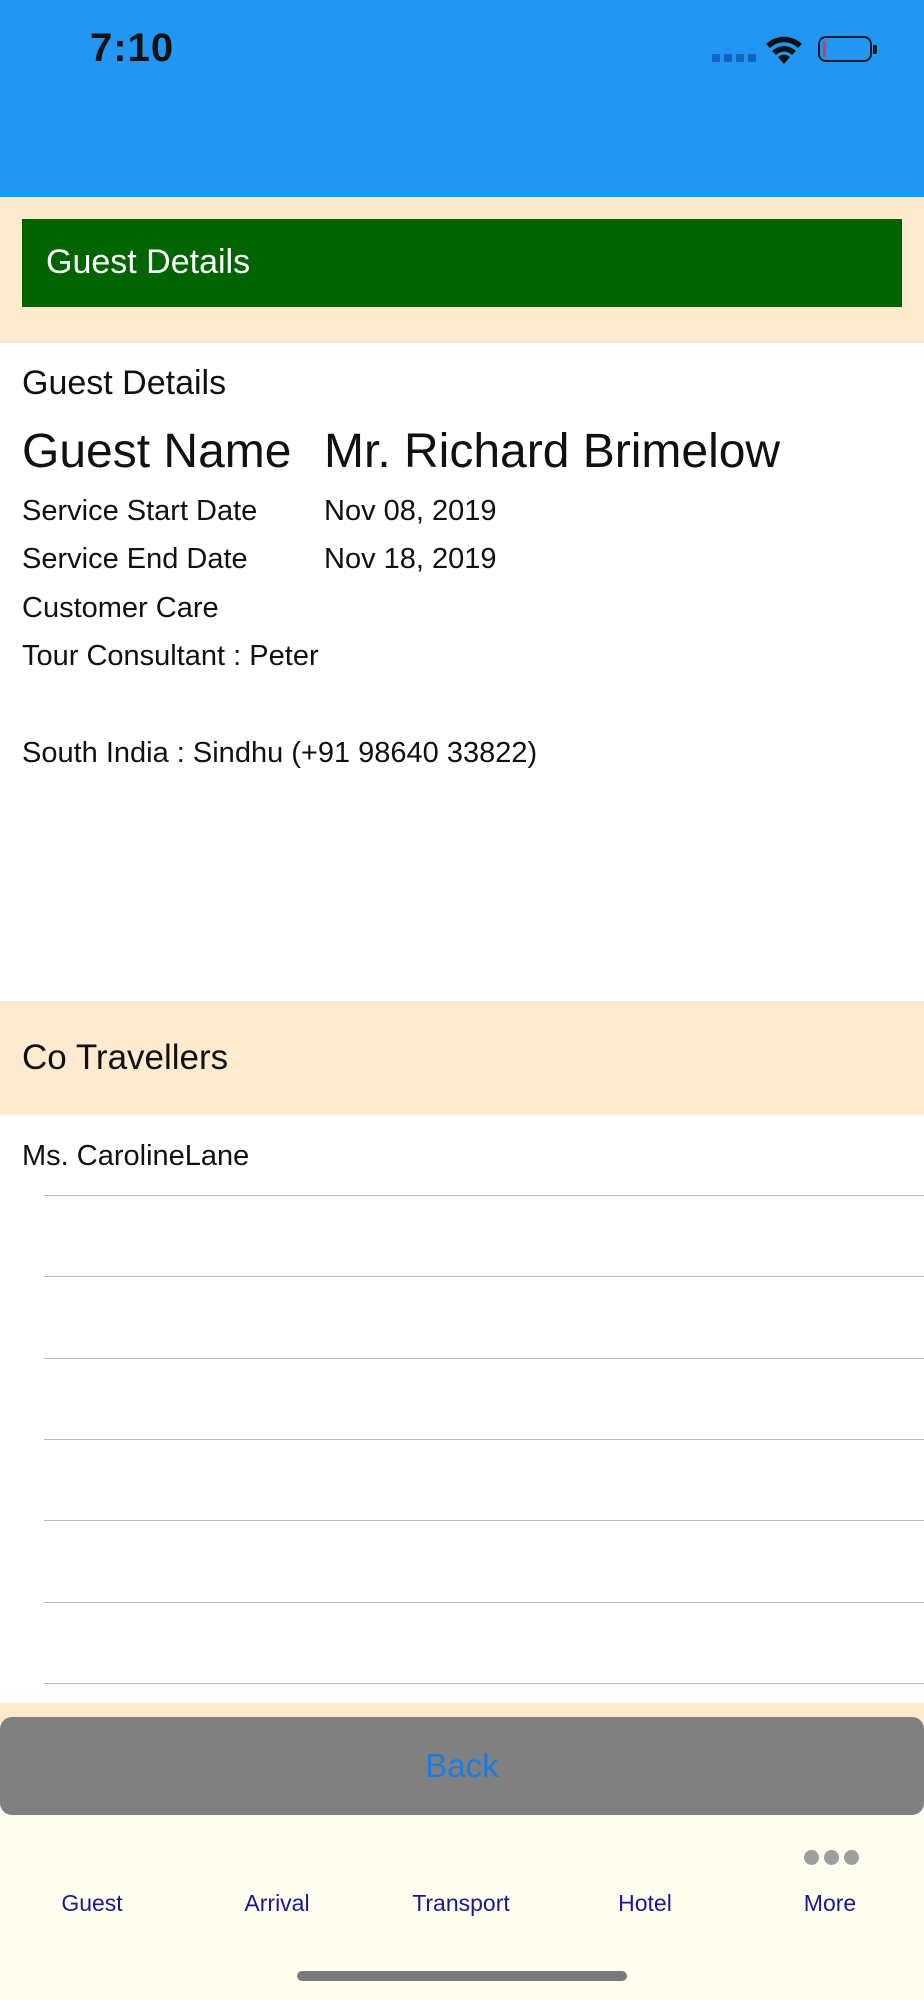 This screenshot has height=2000, width=924. What do you see at coordinates (832, 1858) in the screenshot?
I see `more-dots-icon` at bounding box center [832, 1858].